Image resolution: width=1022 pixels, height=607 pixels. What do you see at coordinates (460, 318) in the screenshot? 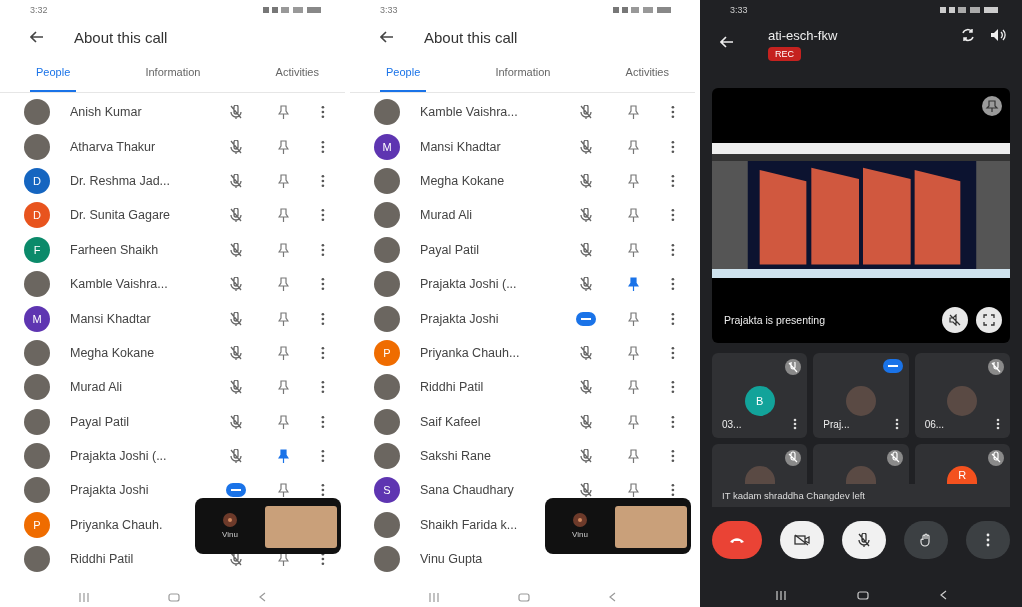
I see `participant-name: Prajakta Joshi` at bounding box center [460, 318].